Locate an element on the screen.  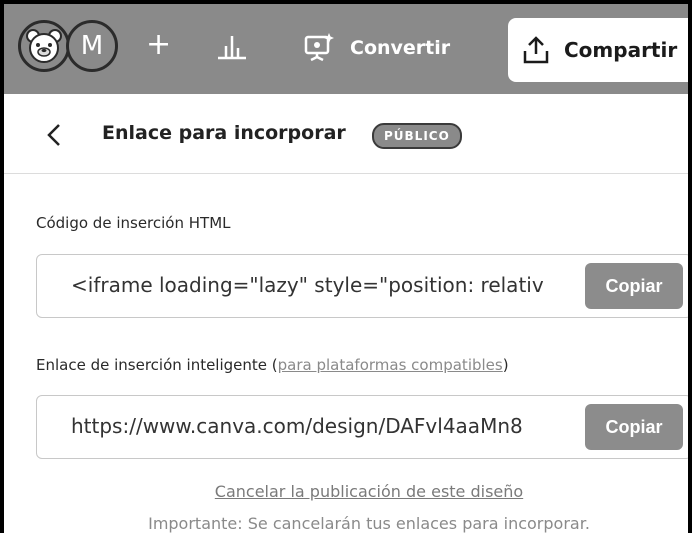
convert-label: Convertir is located at coordinates (400, 48).